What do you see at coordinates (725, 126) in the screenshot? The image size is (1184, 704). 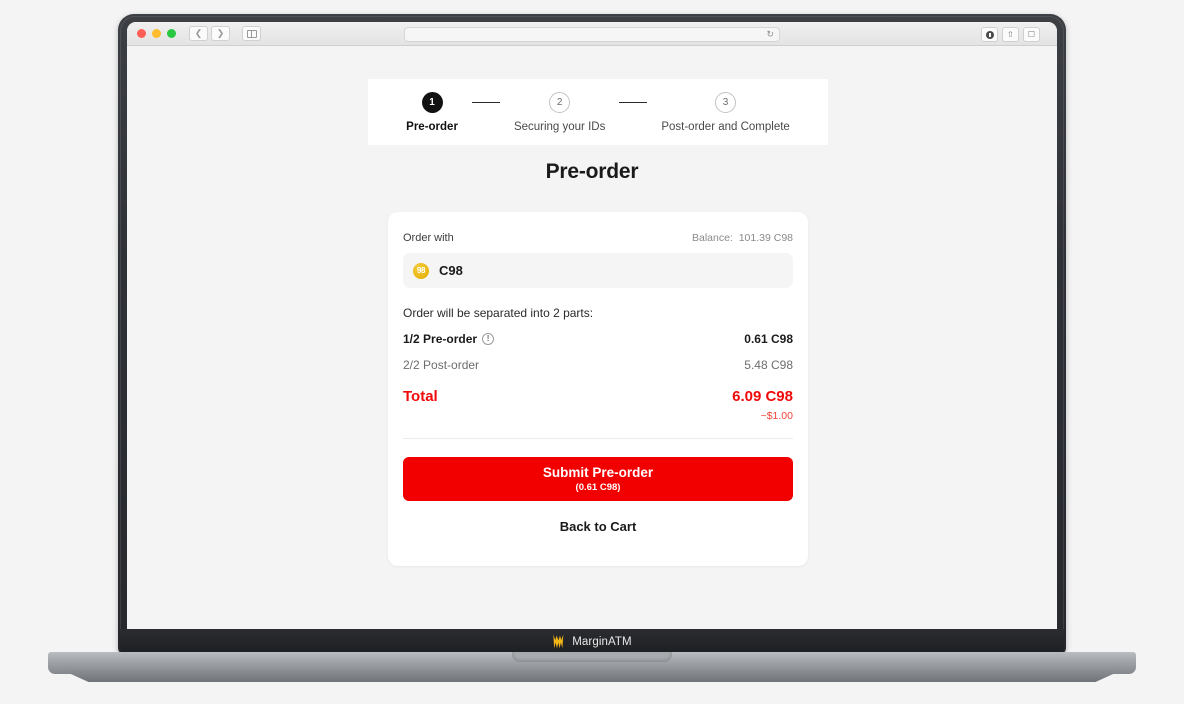 I see `step-3-label: Post-order and Complete` at bounding box center [725, 126].